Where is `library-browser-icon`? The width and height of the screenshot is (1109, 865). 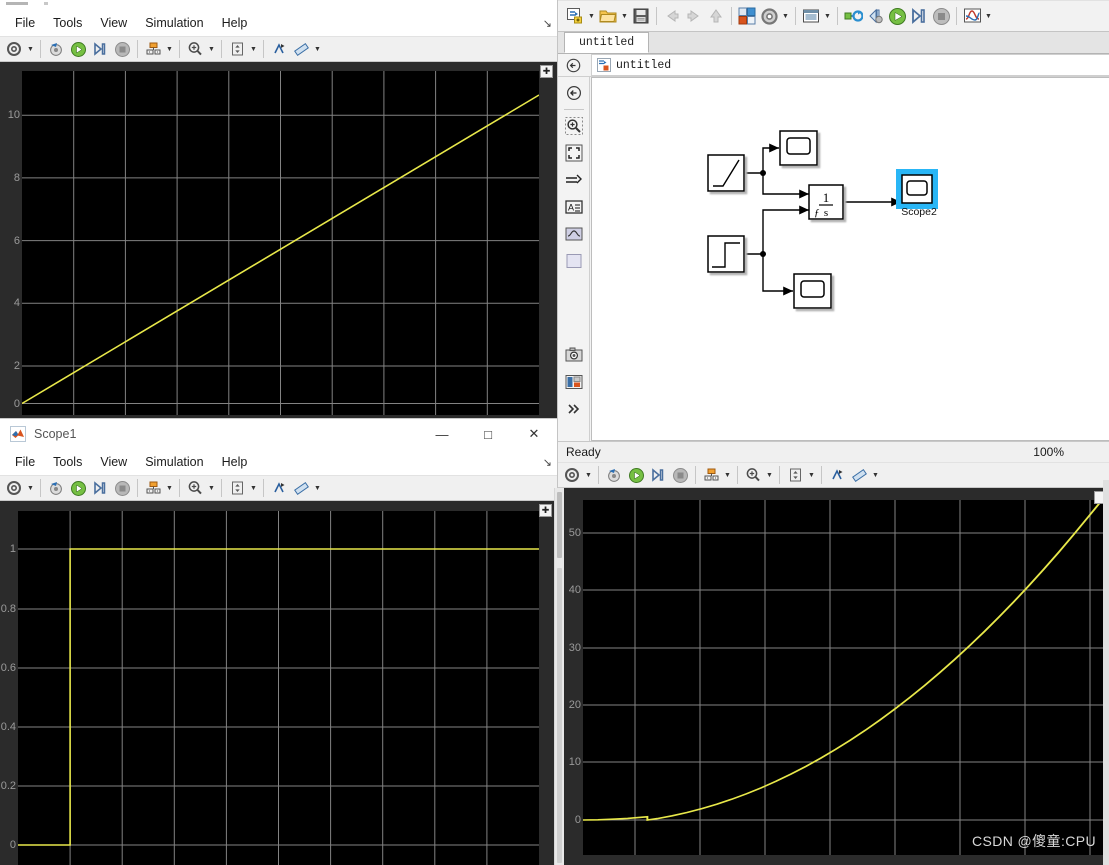
library-browser-icon is located at coordinates (747, 16).